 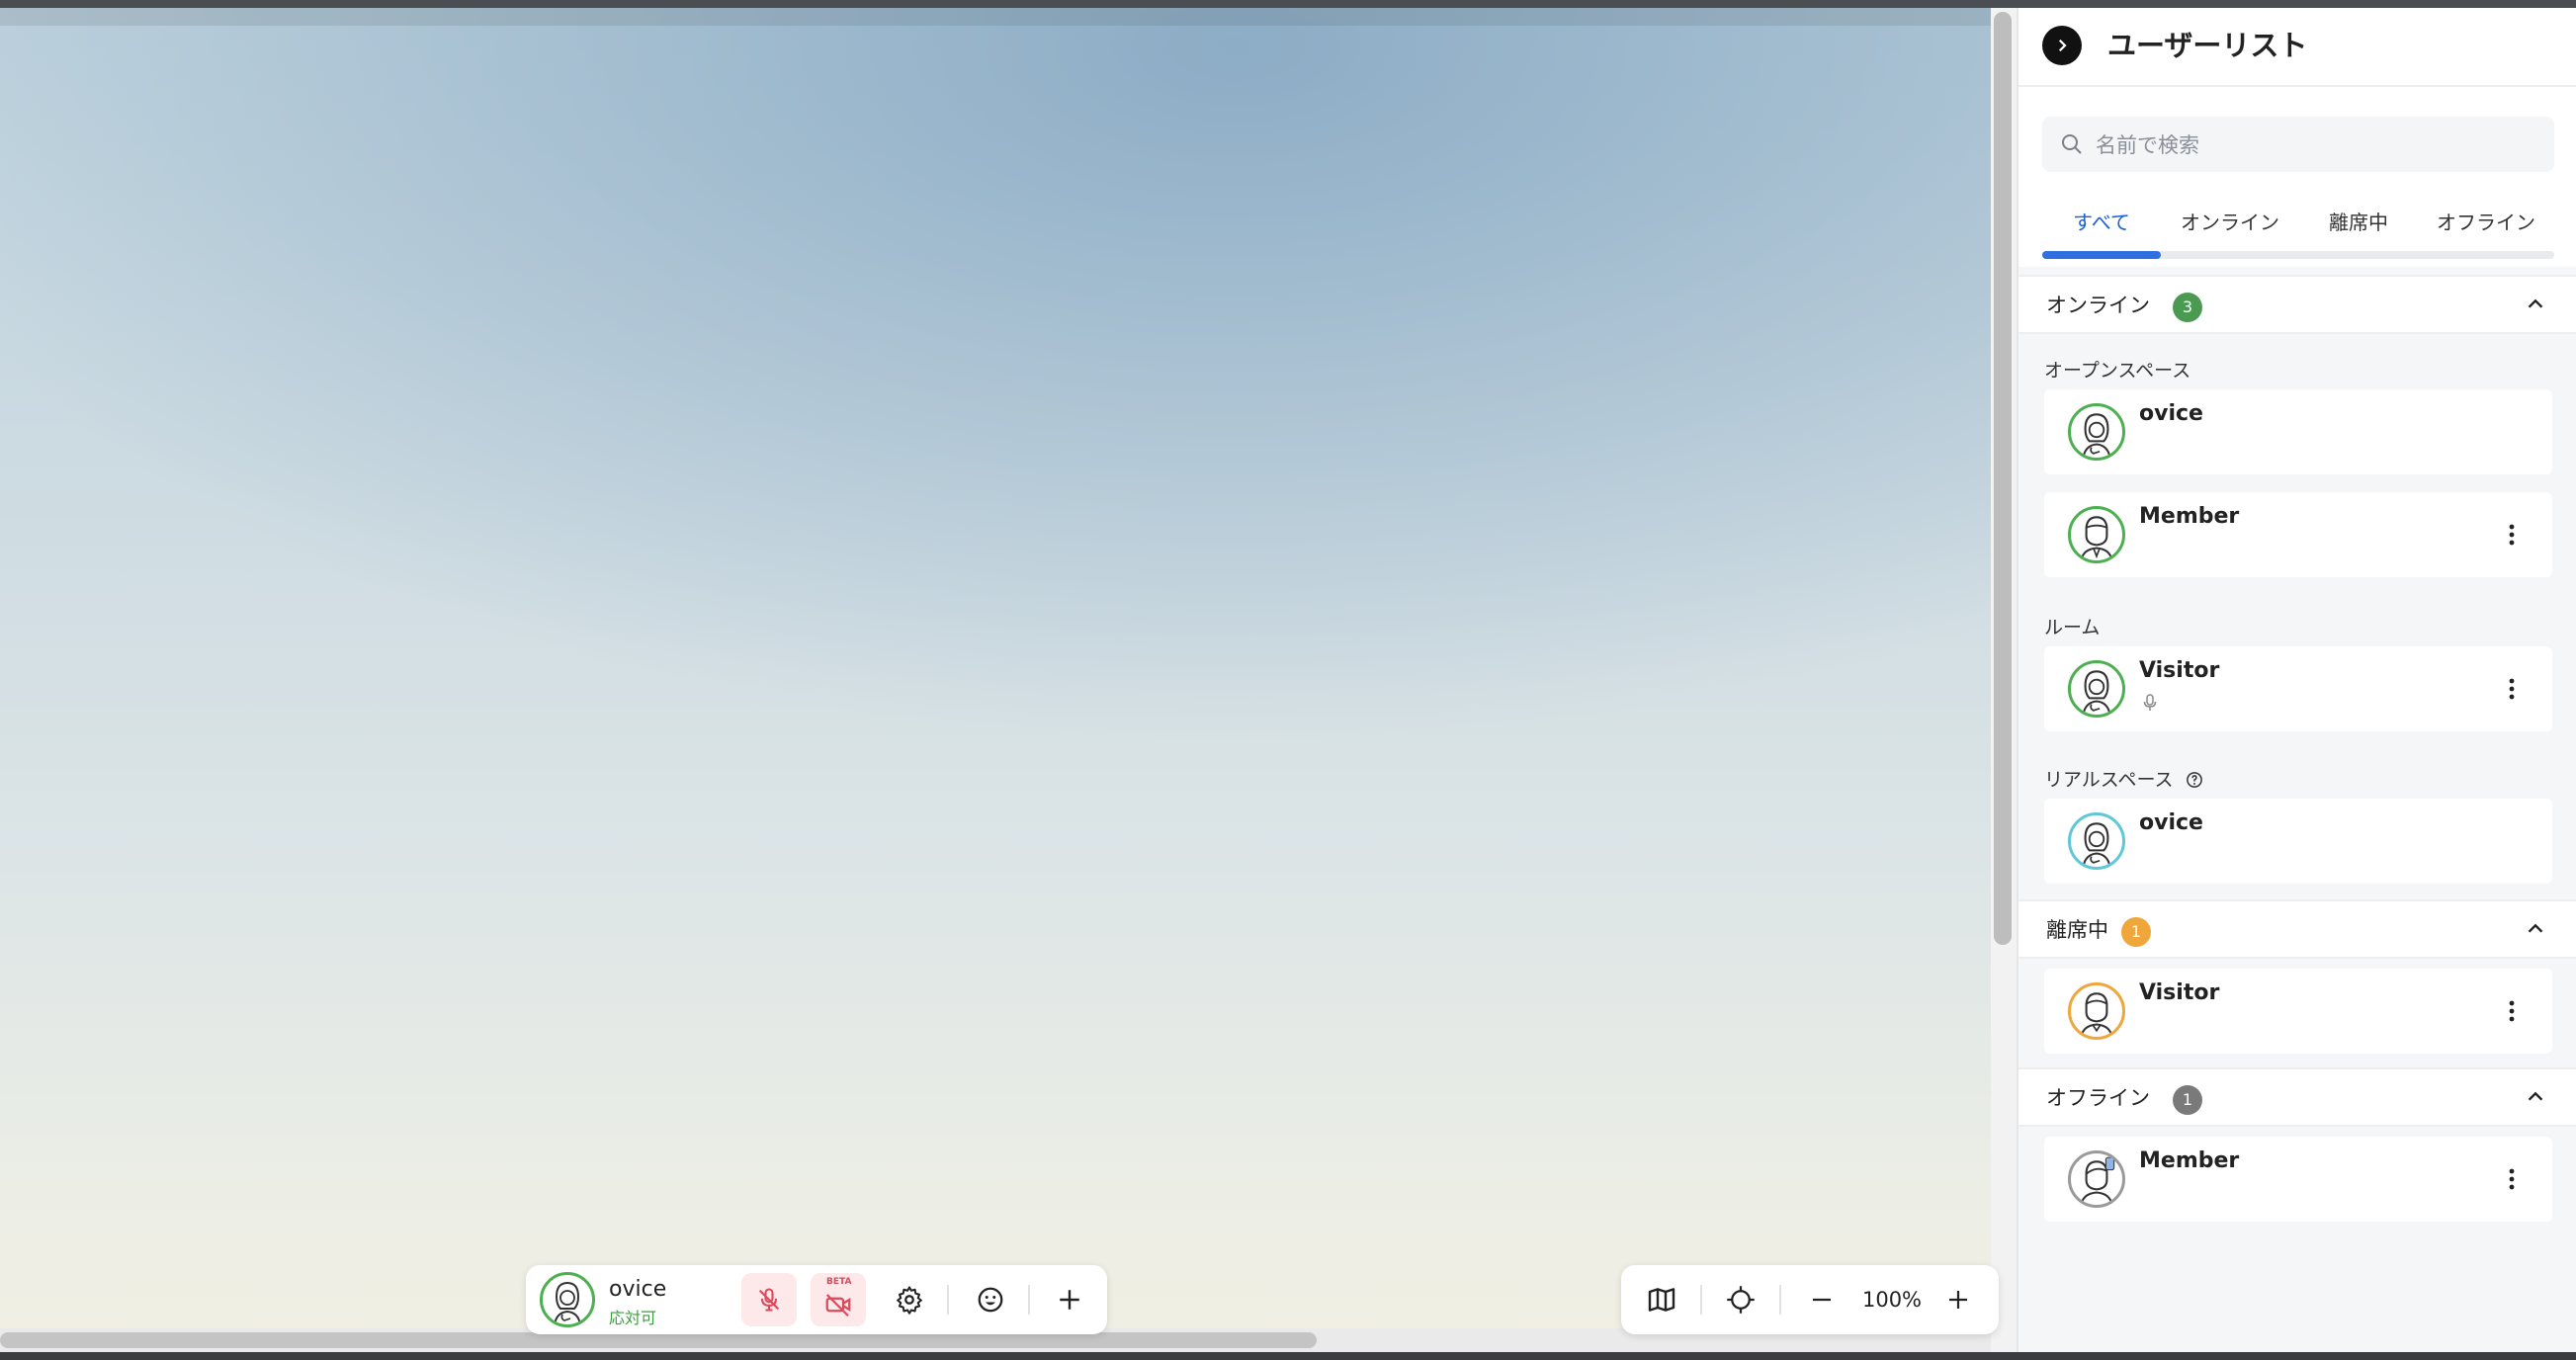 I want to click on vertical-scrollbar-thumb, so click(x=2003, y=478).